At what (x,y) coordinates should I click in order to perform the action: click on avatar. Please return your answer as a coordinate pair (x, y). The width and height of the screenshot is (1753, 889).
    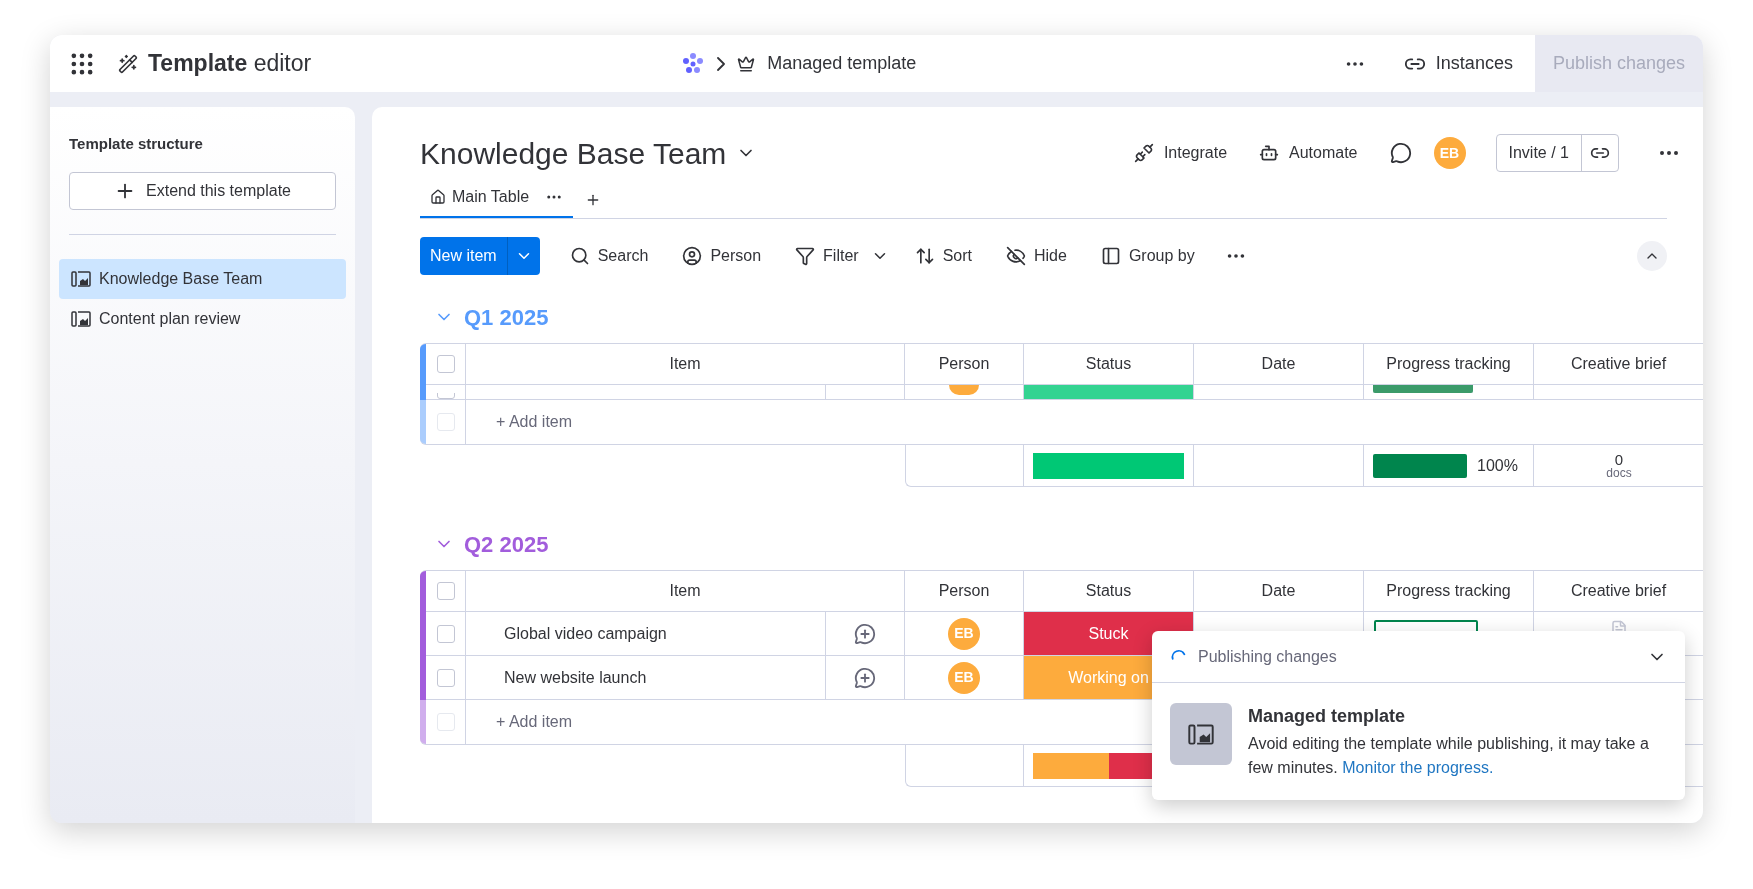
    Looking at the image, I should click on (964, 390).